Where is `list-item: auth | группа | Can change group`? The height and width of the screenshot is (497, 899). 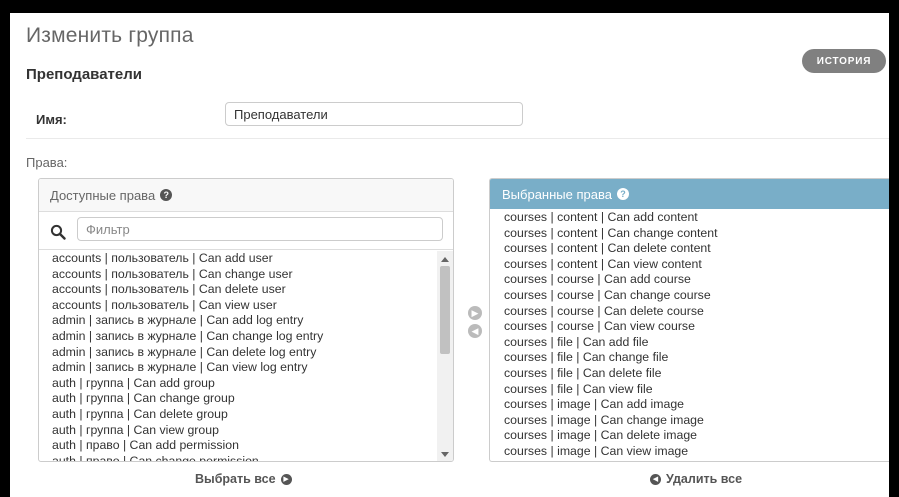 list-item: auth | группа | Can change group is located at coordinates (252, 399).